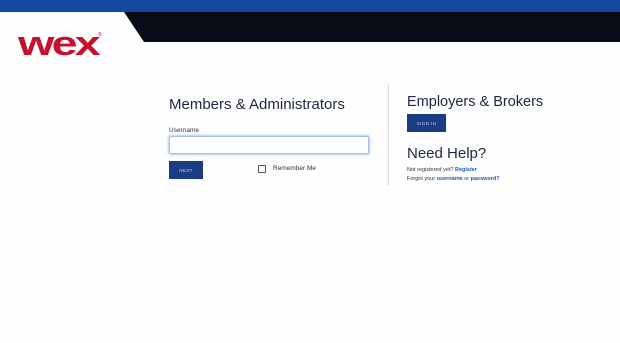 The image size is (620, 343). I want to click on forgot-line: Forgot your username or password?, so click(453, 179).